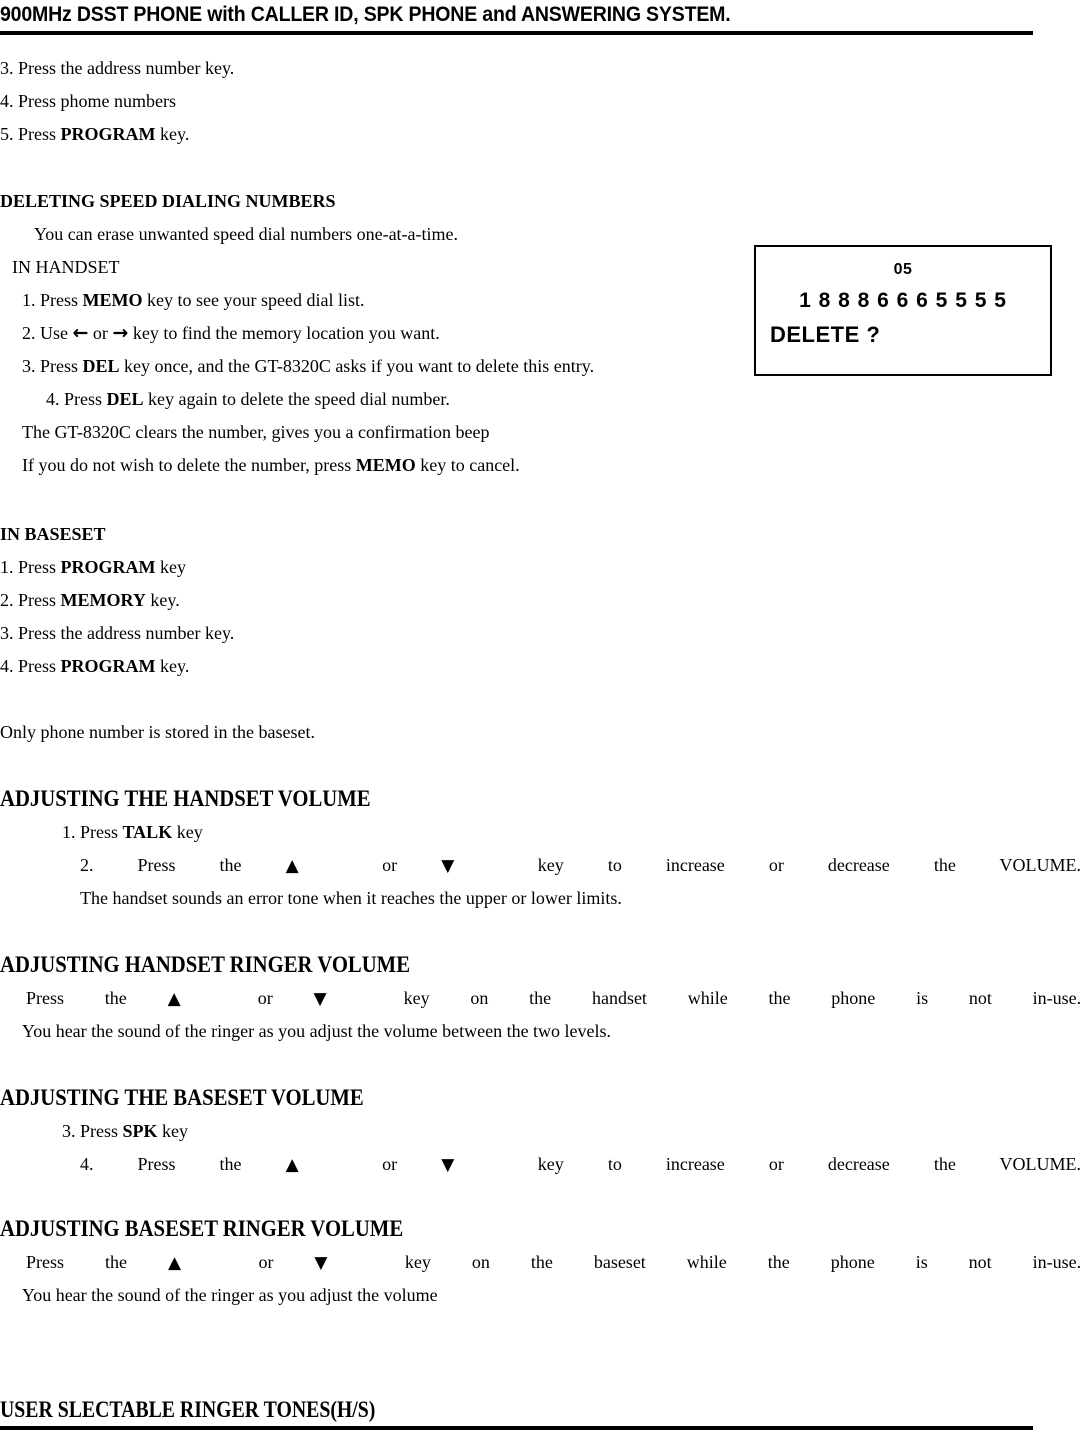 The height and width of the screenshot is (1445, 1083). Describe the element at coordinates (858, 1164) in the screenshot. I see `justified-word: decrease` at that location.